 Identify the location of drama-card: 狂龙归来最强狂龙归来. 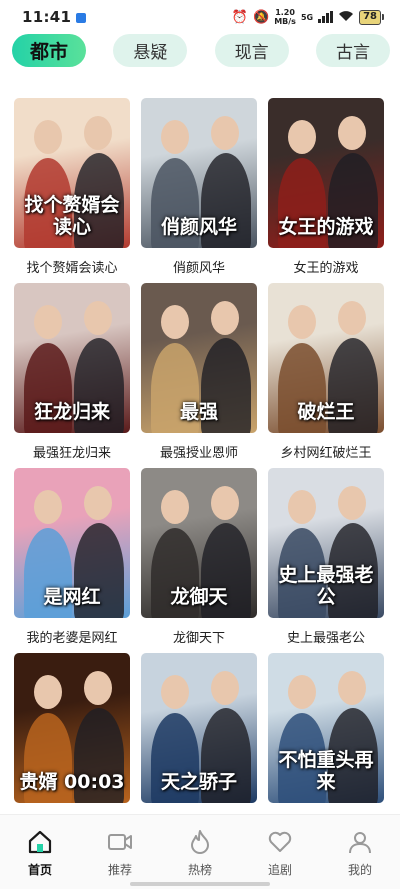
(72, 375).